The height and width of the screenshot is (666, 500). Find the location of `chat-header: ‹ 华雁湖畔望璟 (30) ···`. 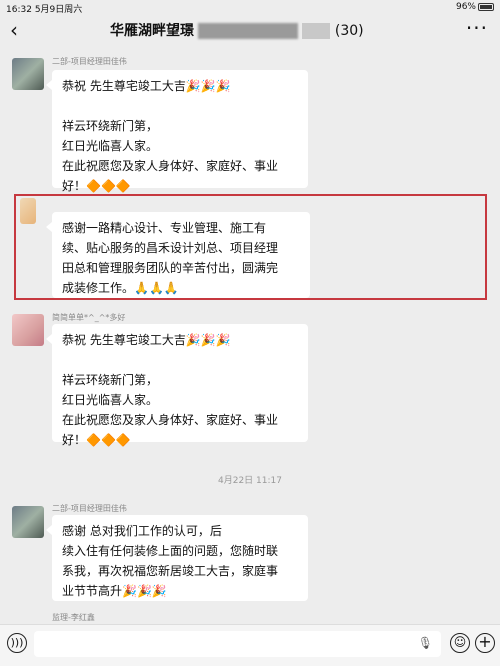

chat-header: ‹ 华雁湖畔望璟 (30) ··· is located at coordinates (250, 30).